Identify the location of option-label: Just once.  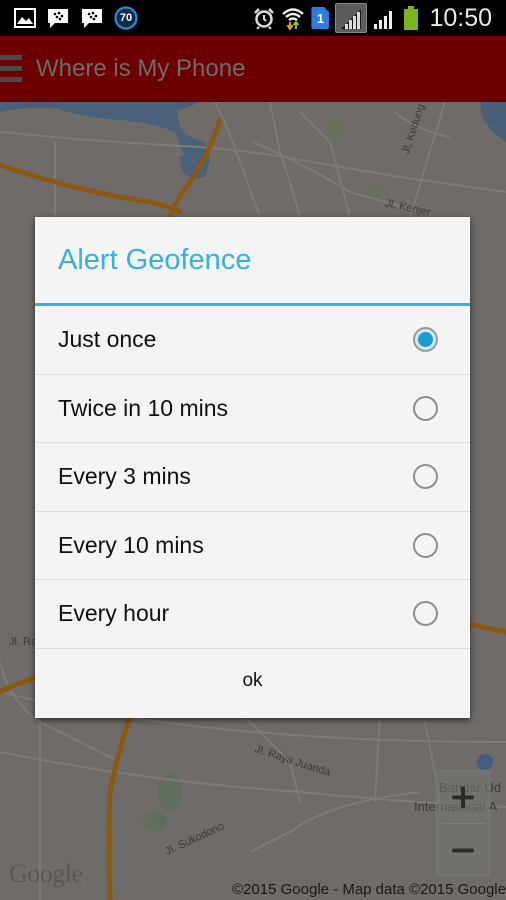
(107, 339).